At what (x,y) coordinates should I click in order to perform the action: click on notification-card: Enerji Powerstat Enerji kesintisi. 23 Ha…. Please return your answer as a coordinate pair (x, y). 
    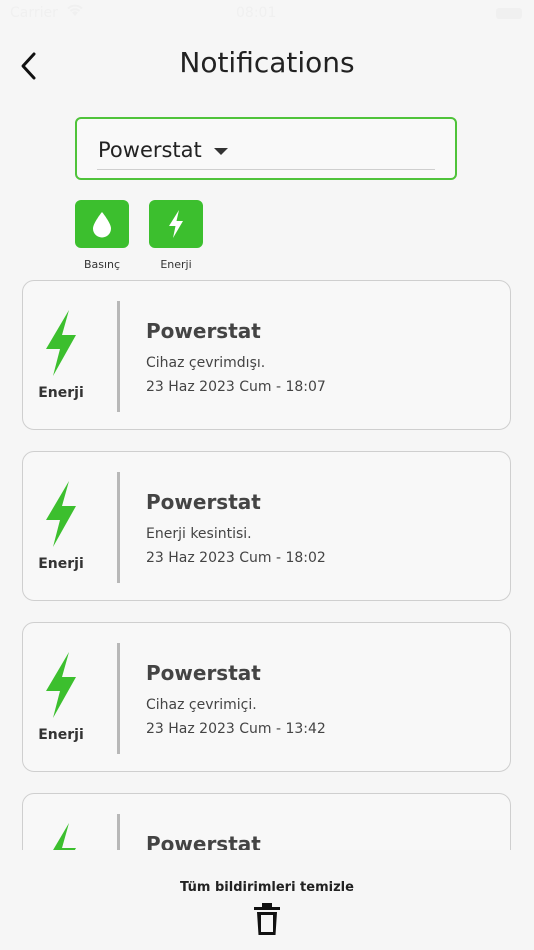
    Looking at the image, I should click on (266, 526).